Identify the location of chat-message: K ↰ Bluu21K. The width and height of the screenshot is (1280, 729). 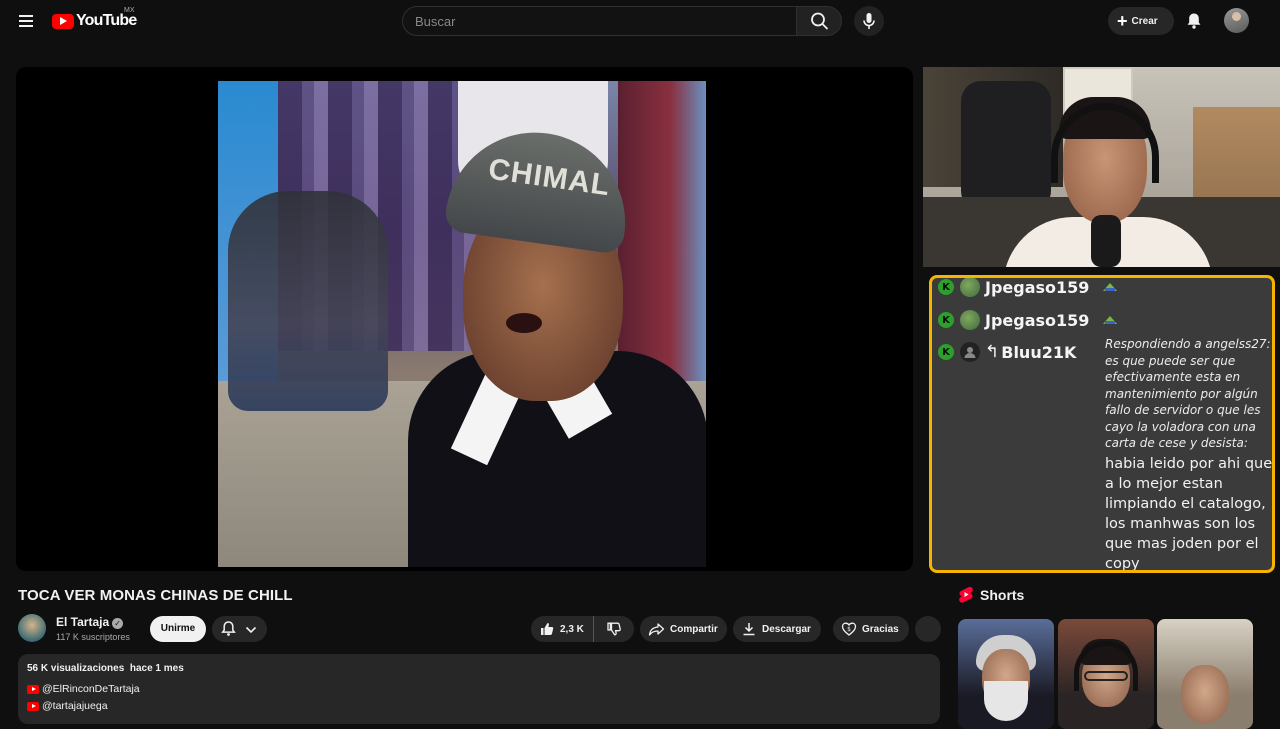
(1007, 352).